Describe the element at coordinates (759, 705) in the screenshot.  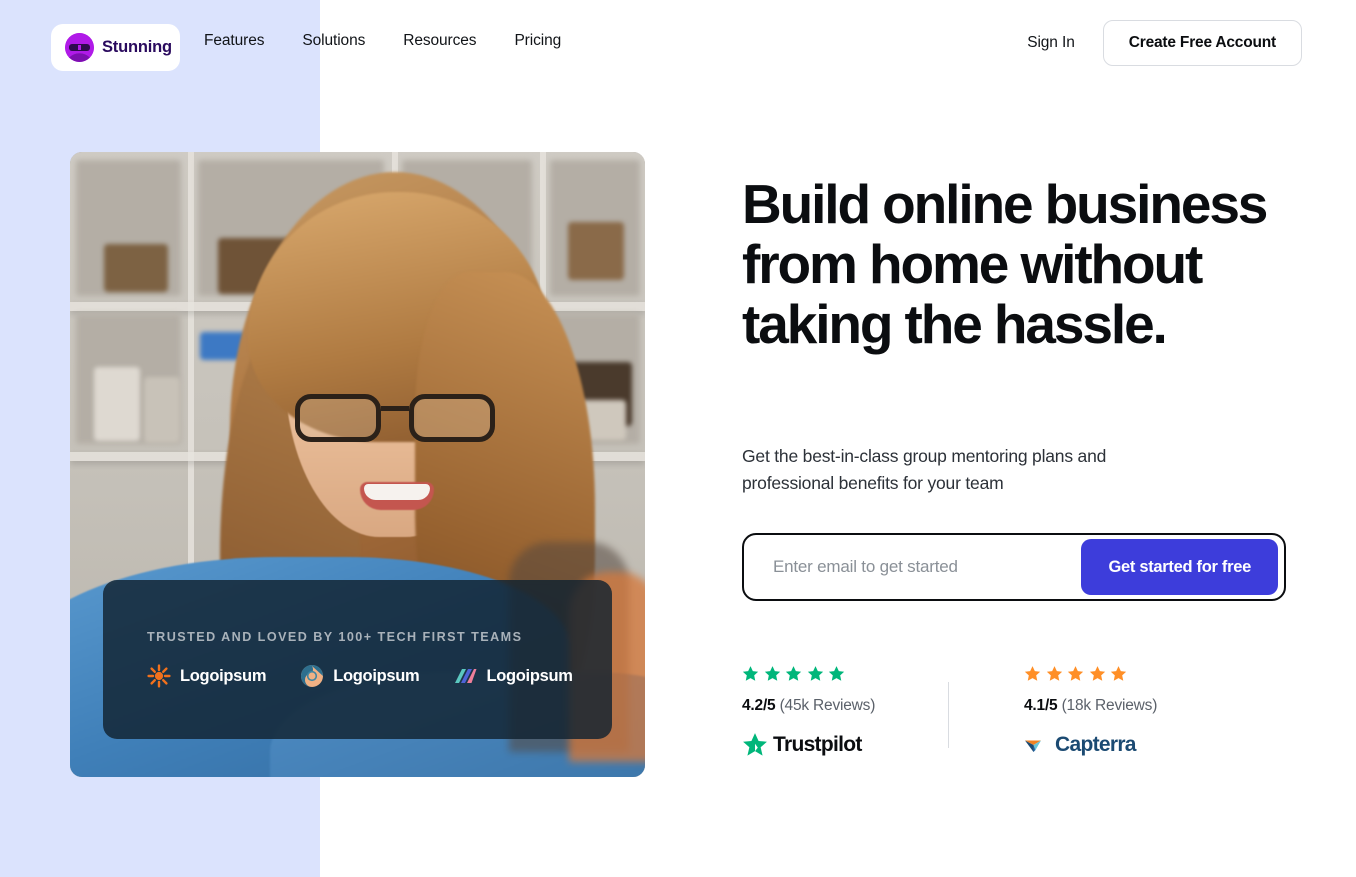
I see `trustpilot-score: 4.2/5` at that location.